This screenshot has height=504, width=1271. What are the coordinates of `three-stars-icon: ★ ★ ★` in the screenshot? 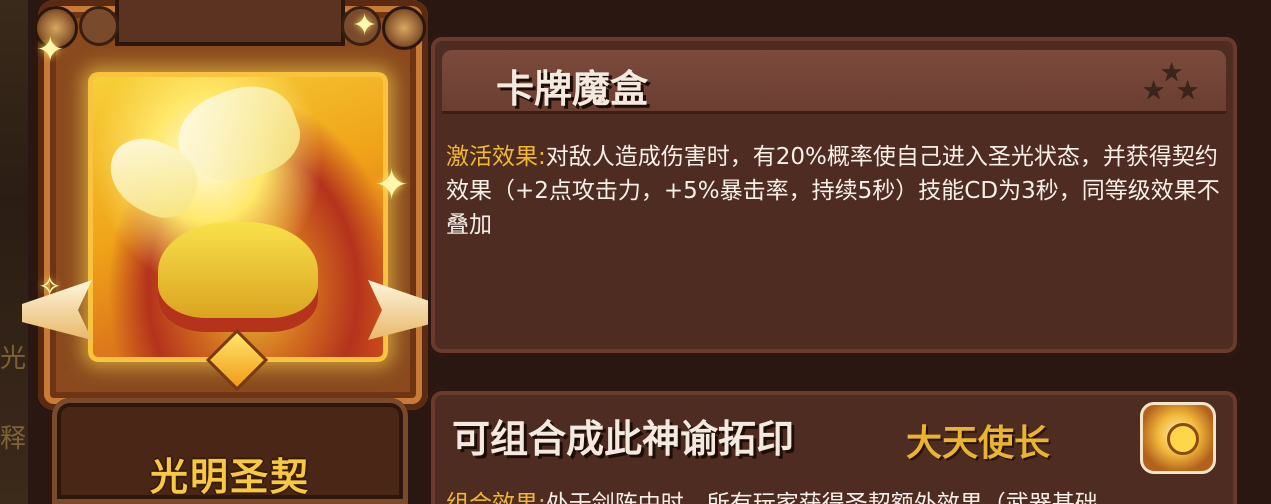 It's located at (1173, 83).